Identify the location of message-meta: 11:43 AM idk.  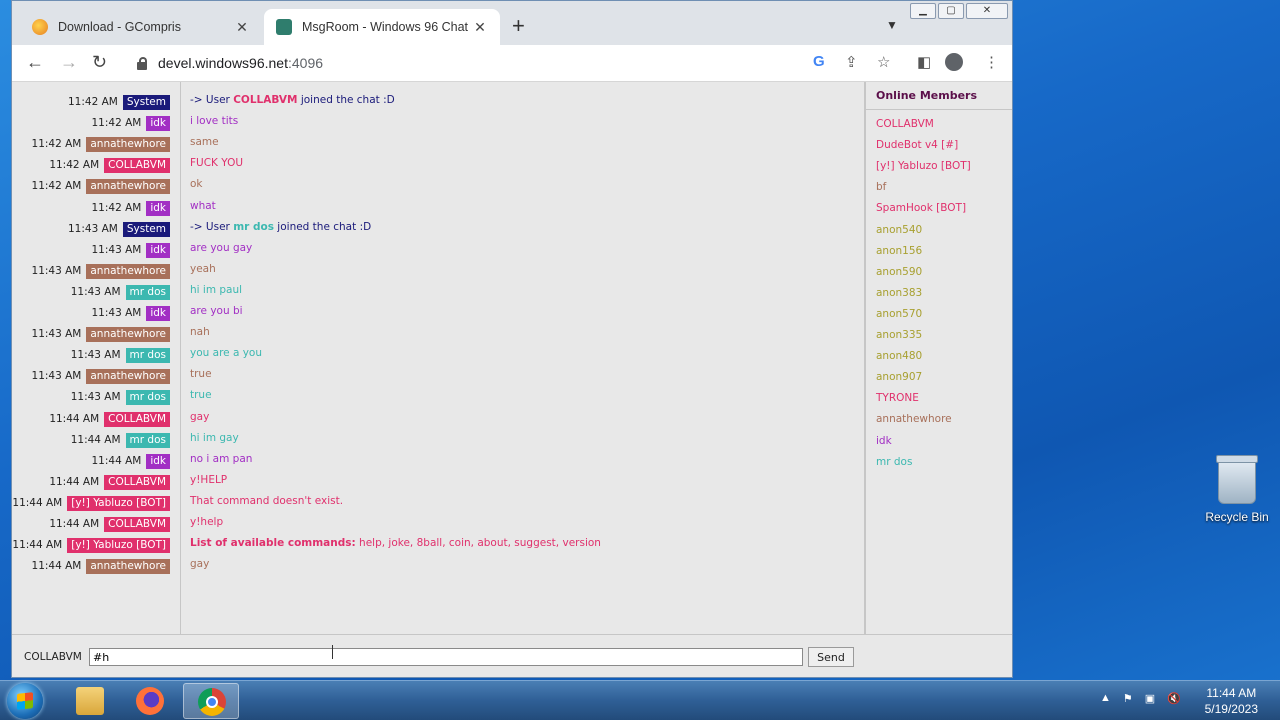
(130, 313).